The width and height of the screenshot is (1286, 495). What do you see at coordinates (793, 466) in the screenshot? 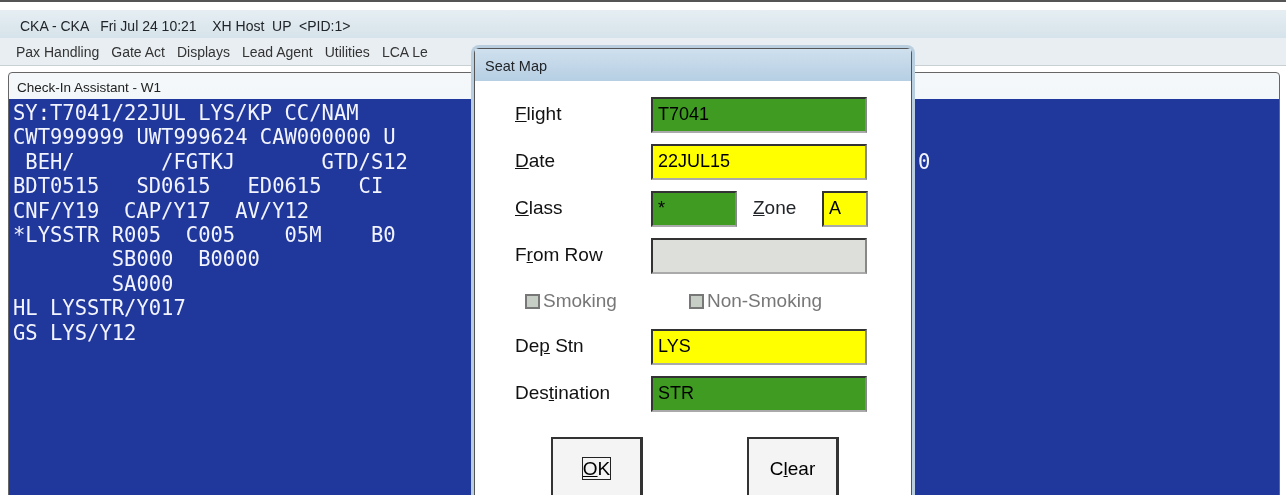
I see `dialog-button: Clear` at bounding box center [793, 466].